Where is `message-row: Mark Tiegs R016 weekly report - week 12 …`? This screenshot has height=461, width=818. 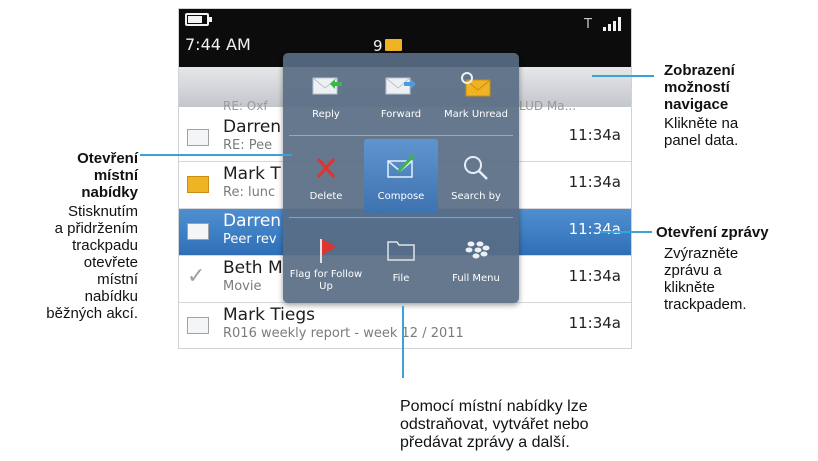
message-row: Mark Tiegs R016 weekly report - week 12 … is located at coordinates (405, 325).